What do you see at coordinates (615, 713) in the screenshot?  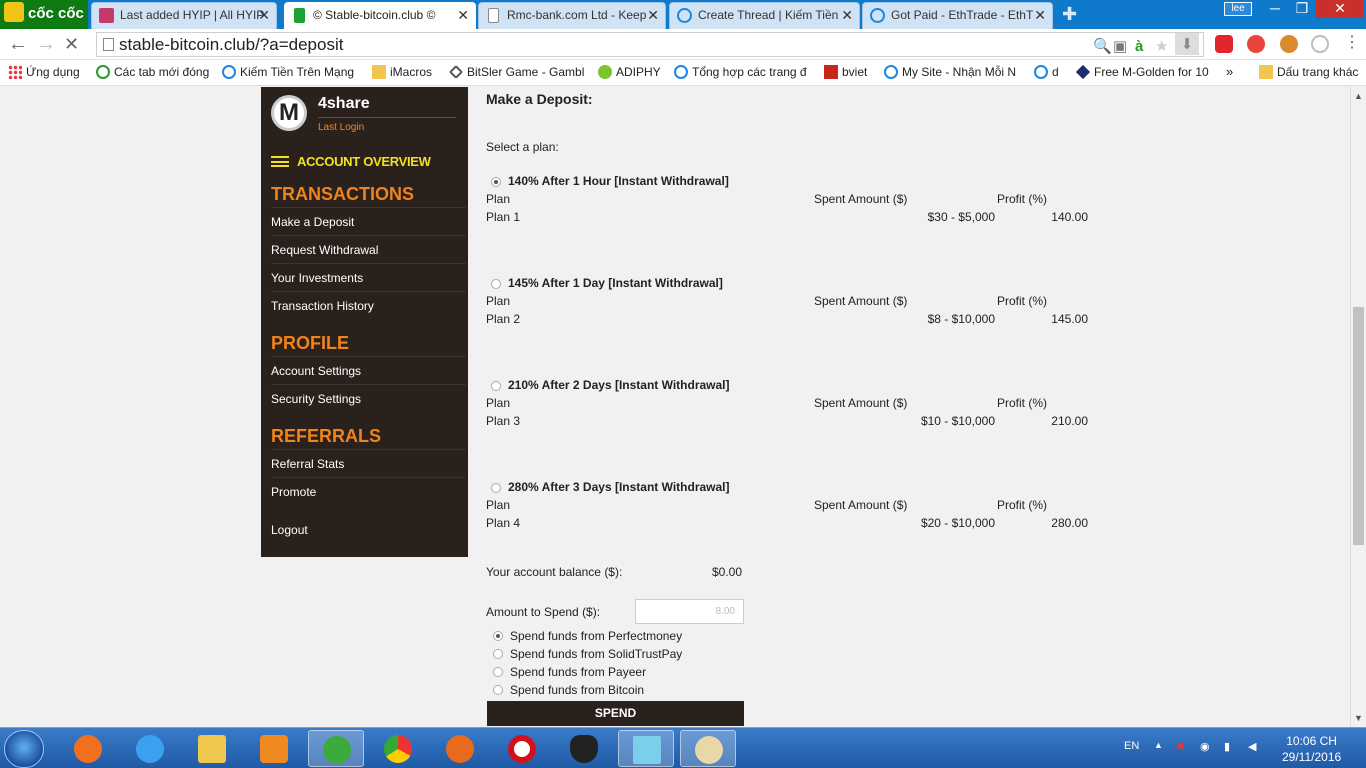 I see `spend-button: SPEND` at bounding box center [615, 713].